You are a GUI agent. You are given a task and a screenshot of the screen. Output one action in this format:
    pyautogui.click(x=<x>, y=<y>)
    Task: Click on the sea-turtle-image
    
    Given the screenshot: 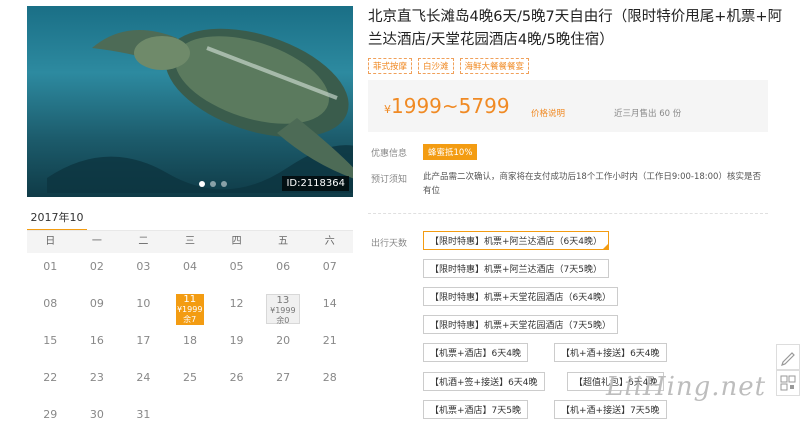 What is the action you would take?
    pyautogui.click(x=200, y=110)
    